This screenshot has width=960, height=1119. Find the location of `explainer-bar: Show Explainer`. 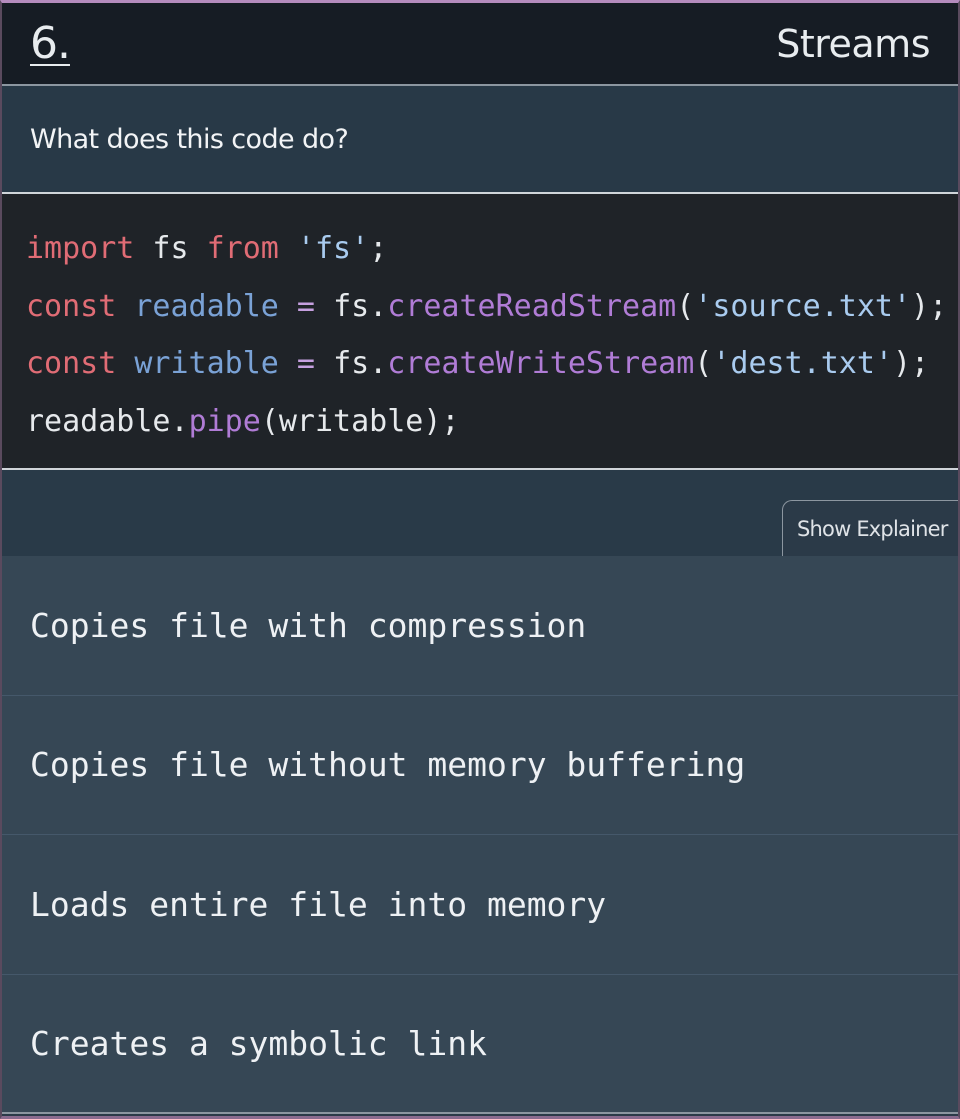

explainer-bar: Show Explainer is located at coordinates (480, 513).